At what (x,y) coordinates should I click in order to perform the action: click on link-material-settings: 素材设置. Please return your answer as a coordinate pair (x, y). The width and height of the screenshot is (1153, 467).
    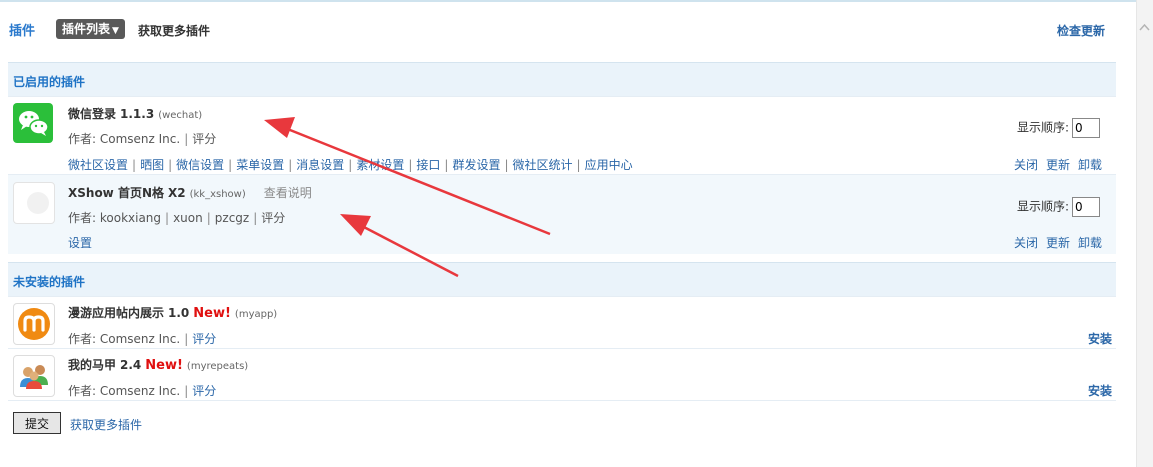
    Looking at the image, I should click on (380, 165).